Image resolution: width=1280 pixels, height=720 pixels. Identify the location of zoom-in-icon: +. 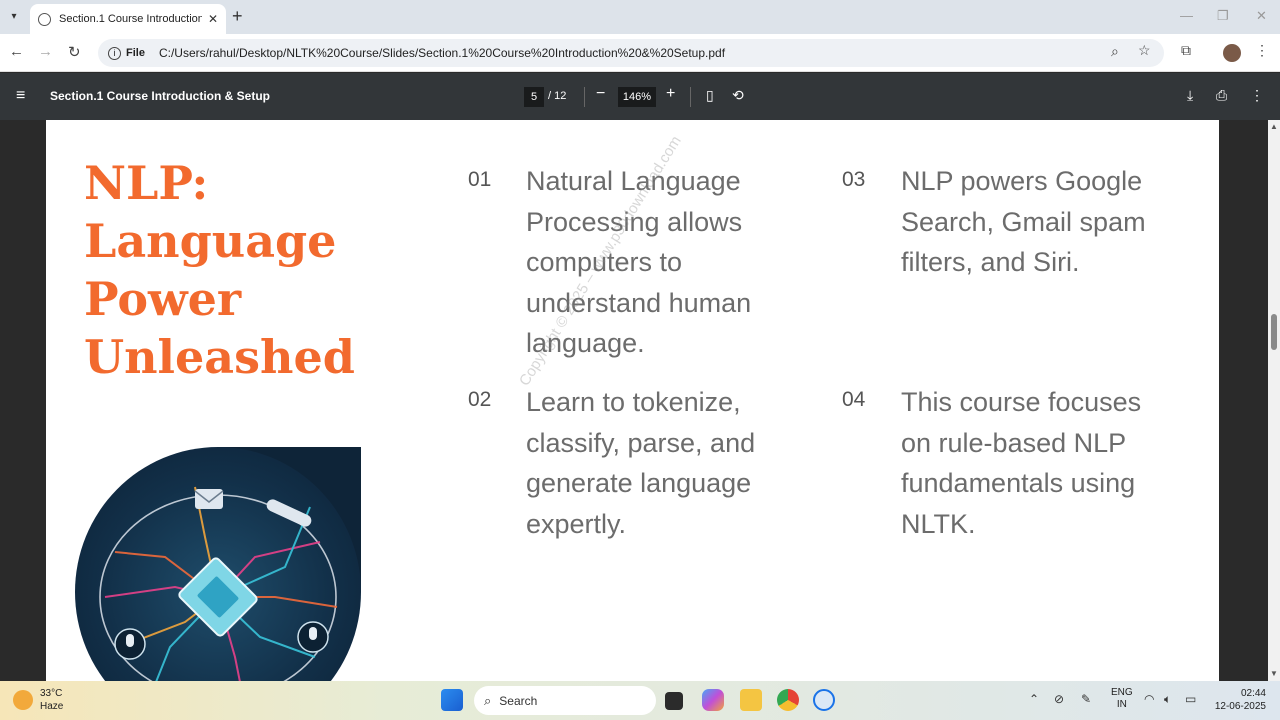
(670, 94).